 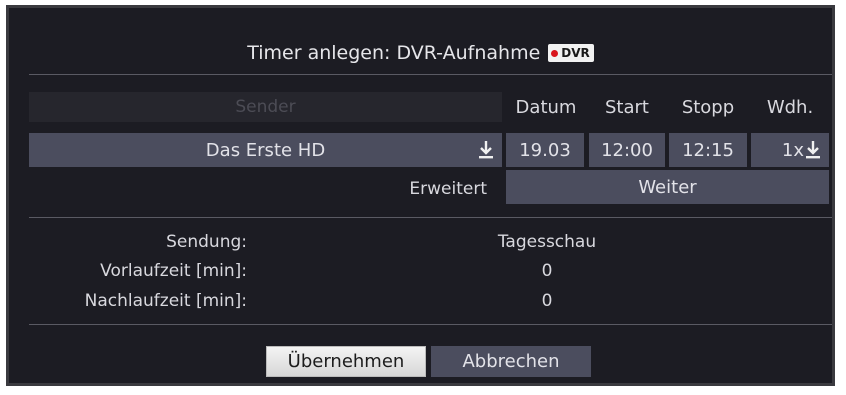 I want to click on datum-header: Datum, so click(x=546, y=107).